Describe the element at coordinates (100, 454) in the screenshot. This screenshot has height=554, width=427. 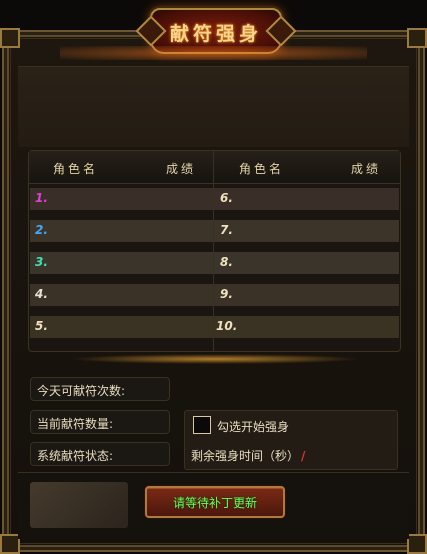
I see `system-status-label: 系统献符状态:` at that location.